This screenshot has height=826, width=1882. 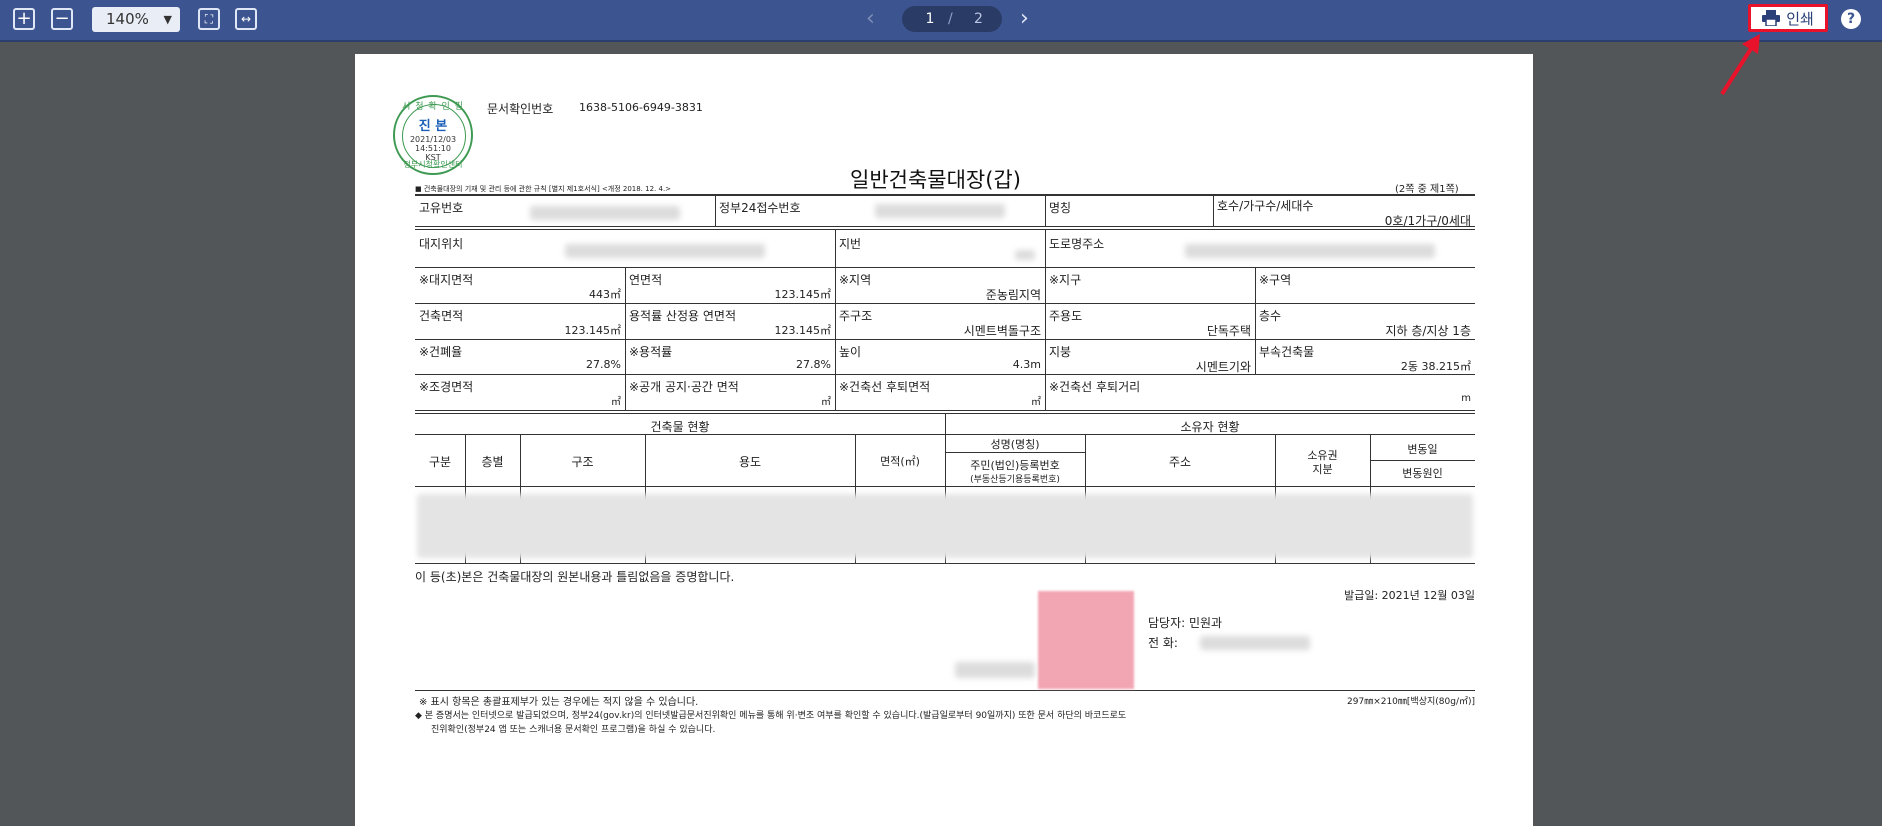 I want to click on col-structure: 구조, so click(x=582, y=462).